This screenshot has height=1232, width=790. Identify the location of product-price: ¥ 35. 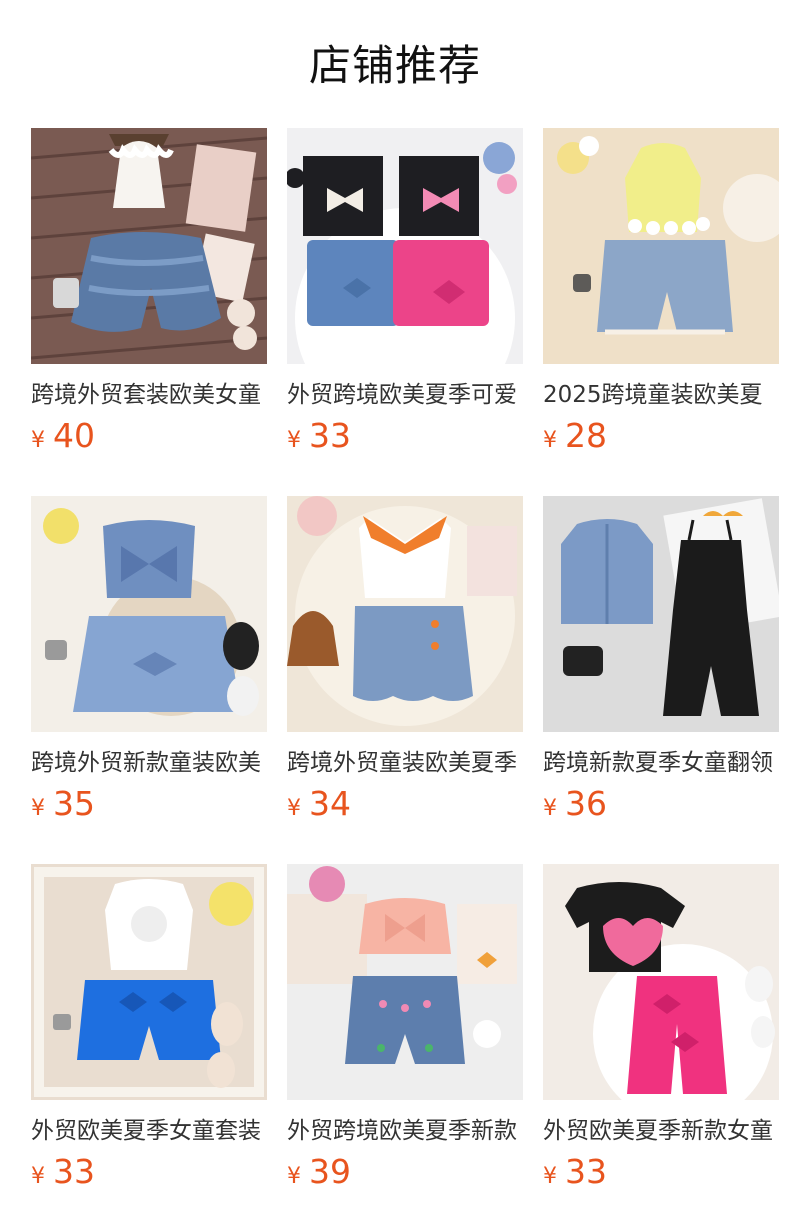
(149, 804).